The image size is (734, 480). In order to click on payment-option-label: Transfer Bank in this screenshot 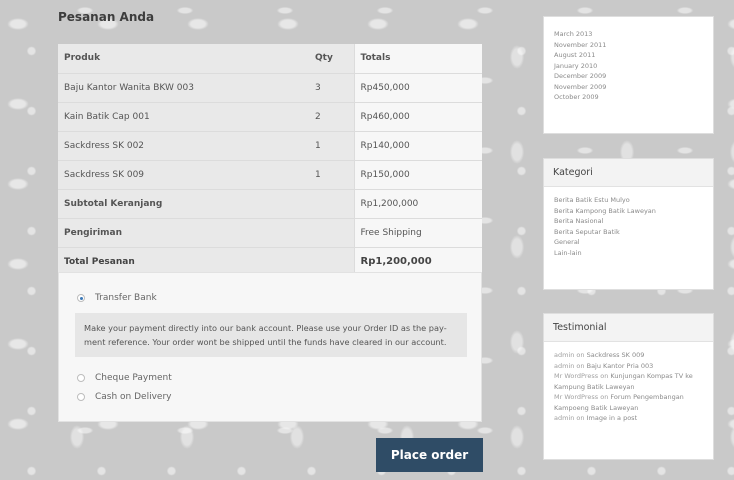, I will do `click(126, 298)`.